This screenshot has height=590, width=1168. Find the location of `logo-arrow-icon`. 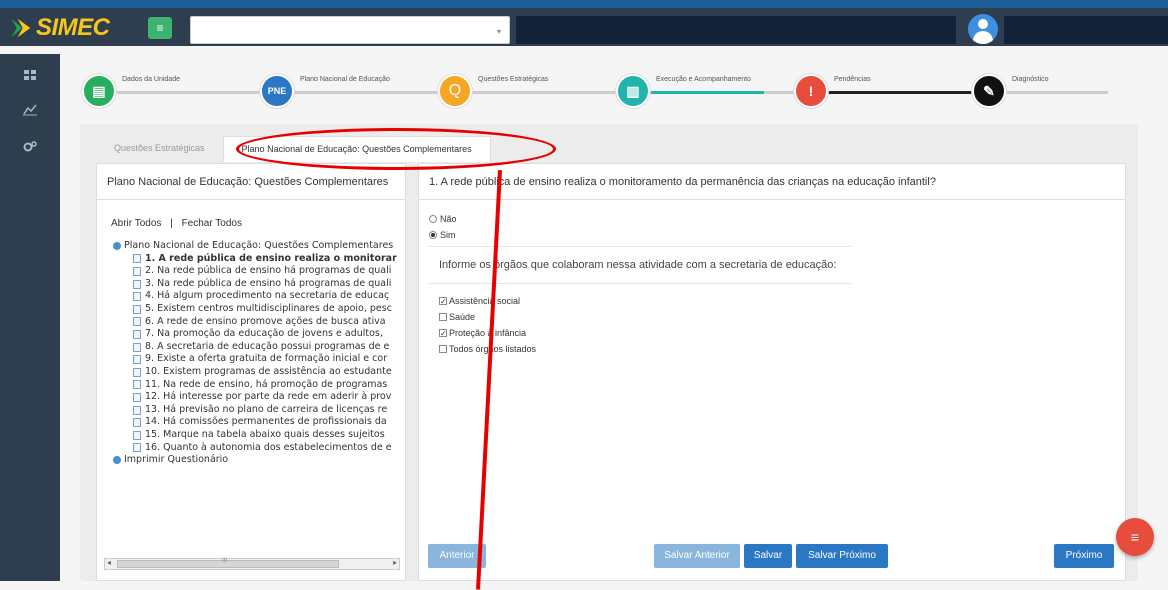

logo-arrow-icon is located at coordinates (21, 28).